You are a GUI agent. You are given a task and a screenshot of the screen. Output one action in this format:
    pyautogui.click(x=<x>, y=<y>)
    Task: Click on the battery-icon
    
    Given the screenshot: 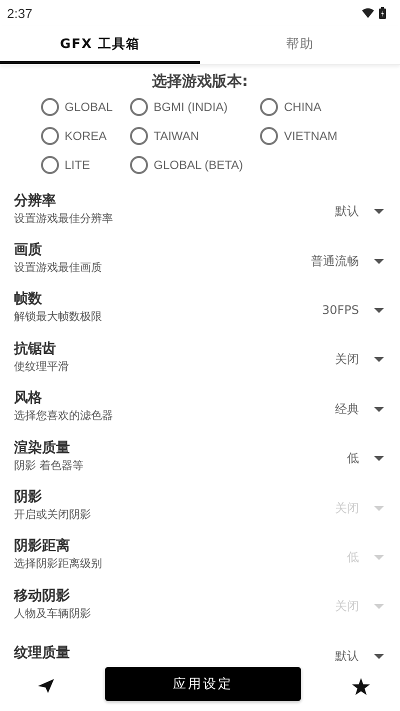 What is the action you would take?
    pyautogui.click(x=382, y=13)
    